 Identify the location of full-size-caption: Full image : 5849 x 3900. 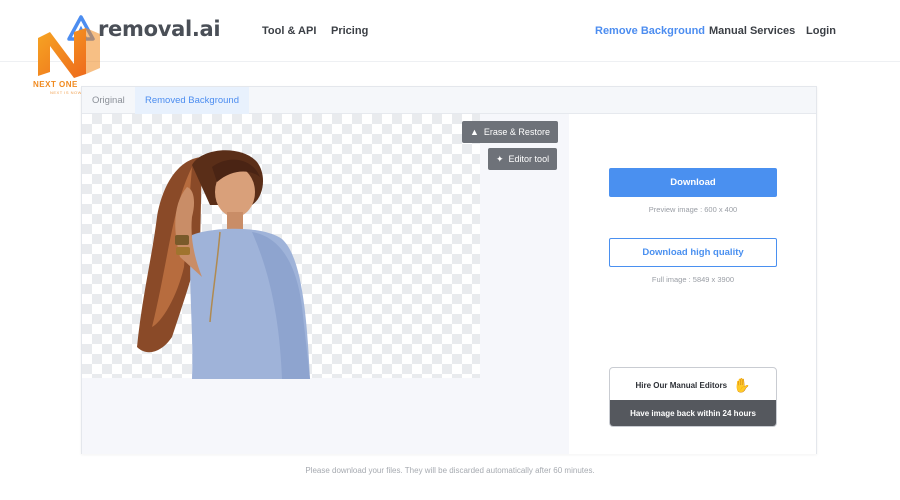
(693, 279).